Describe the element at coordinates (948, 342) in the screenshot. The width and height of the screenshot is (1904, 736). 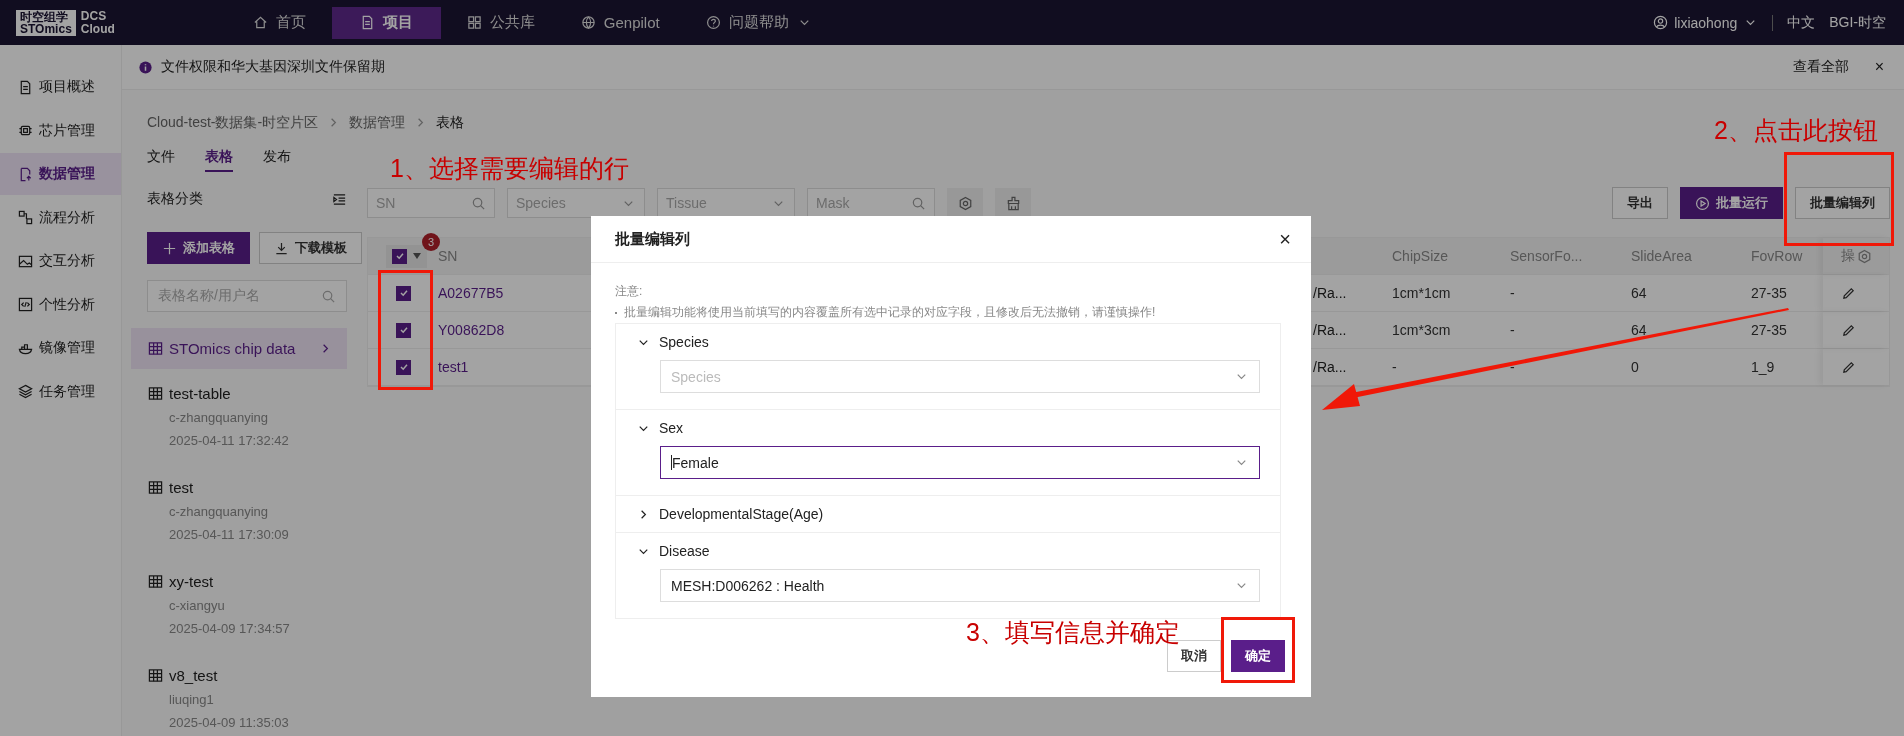
I see `section-header: Species` at that location.